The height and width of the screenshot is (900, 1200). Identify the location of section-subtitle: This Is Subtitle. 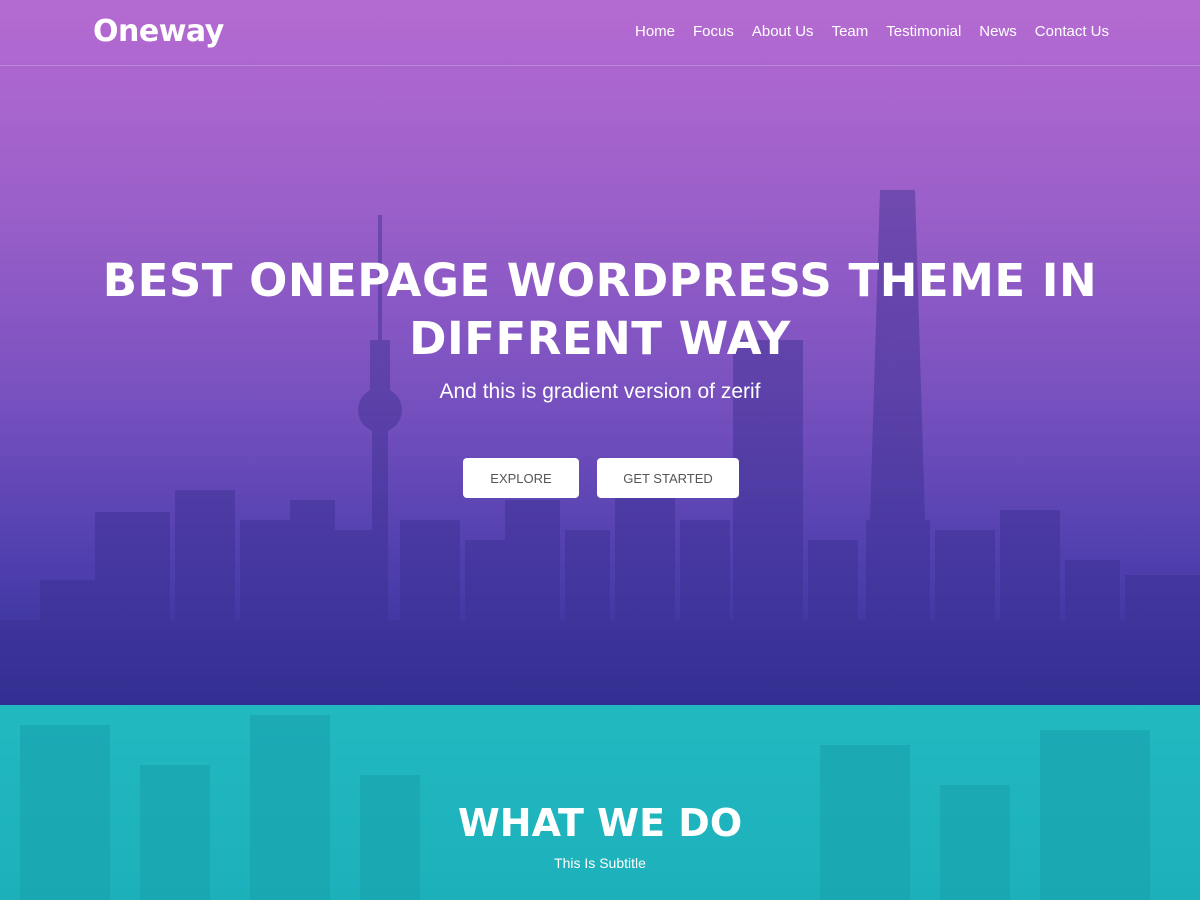
(600, 863).